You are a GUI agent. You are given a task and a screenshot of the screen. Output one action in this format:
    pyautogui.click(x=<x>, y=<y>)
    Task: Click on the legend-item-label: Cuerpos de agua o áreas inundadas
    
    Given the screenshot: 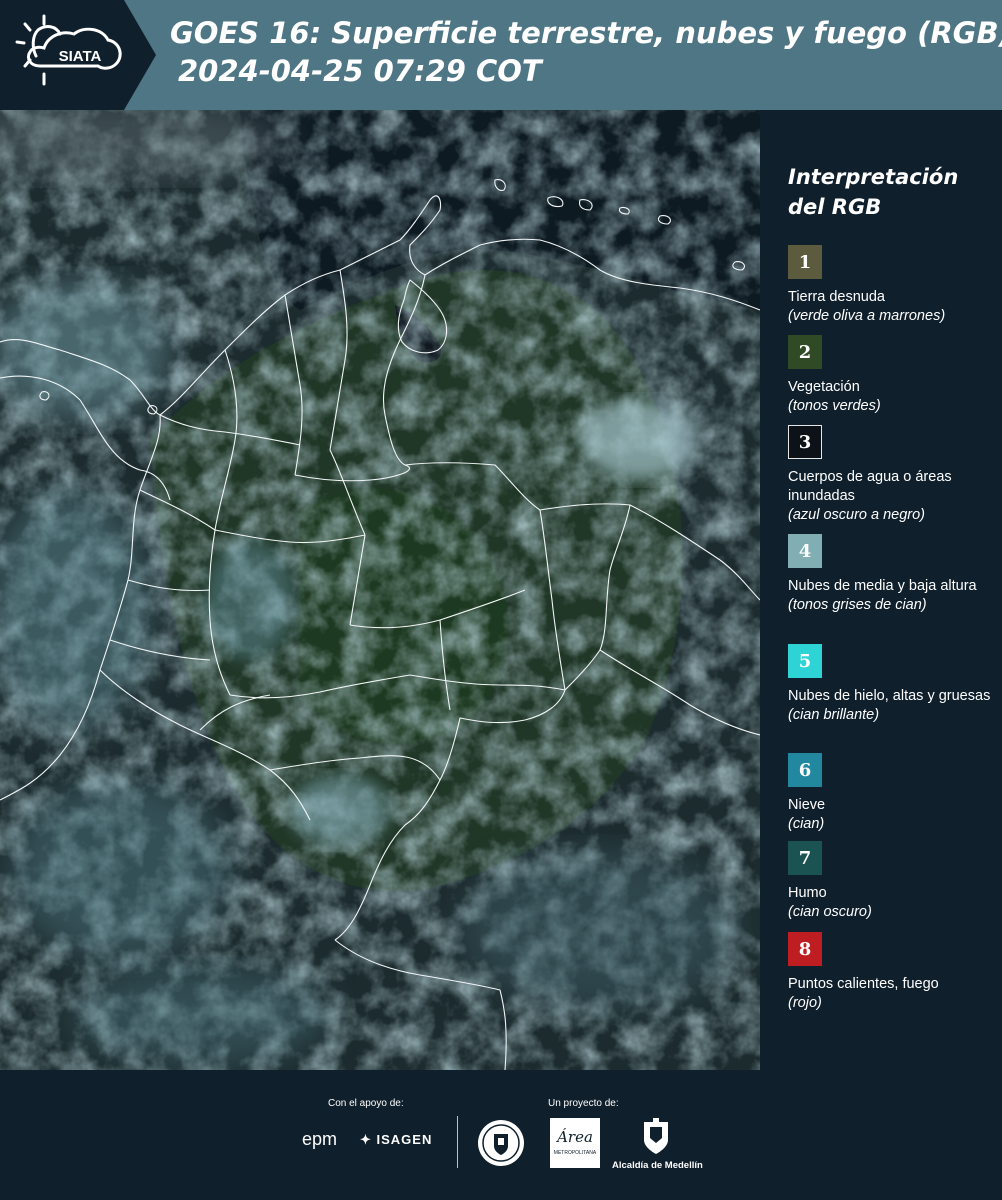 What is the action you would take?
    pyautogui.click(x=870, y=486)
    